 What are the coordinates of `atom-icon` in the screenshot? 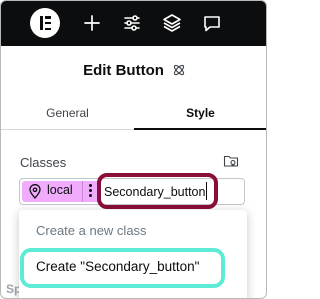 It's located at (179, 70).